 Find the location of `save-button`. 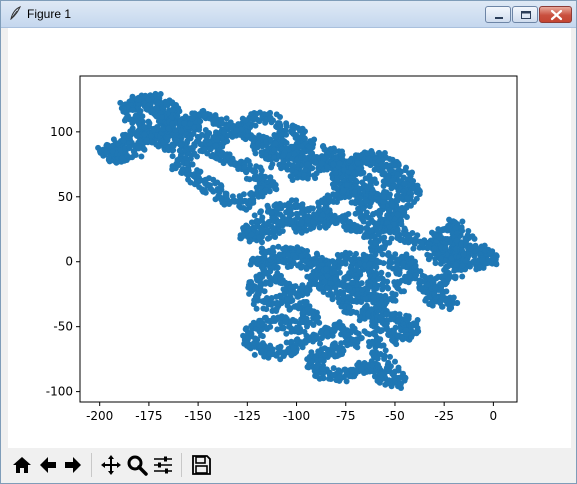

save-button is located at coordinates (201, 465).